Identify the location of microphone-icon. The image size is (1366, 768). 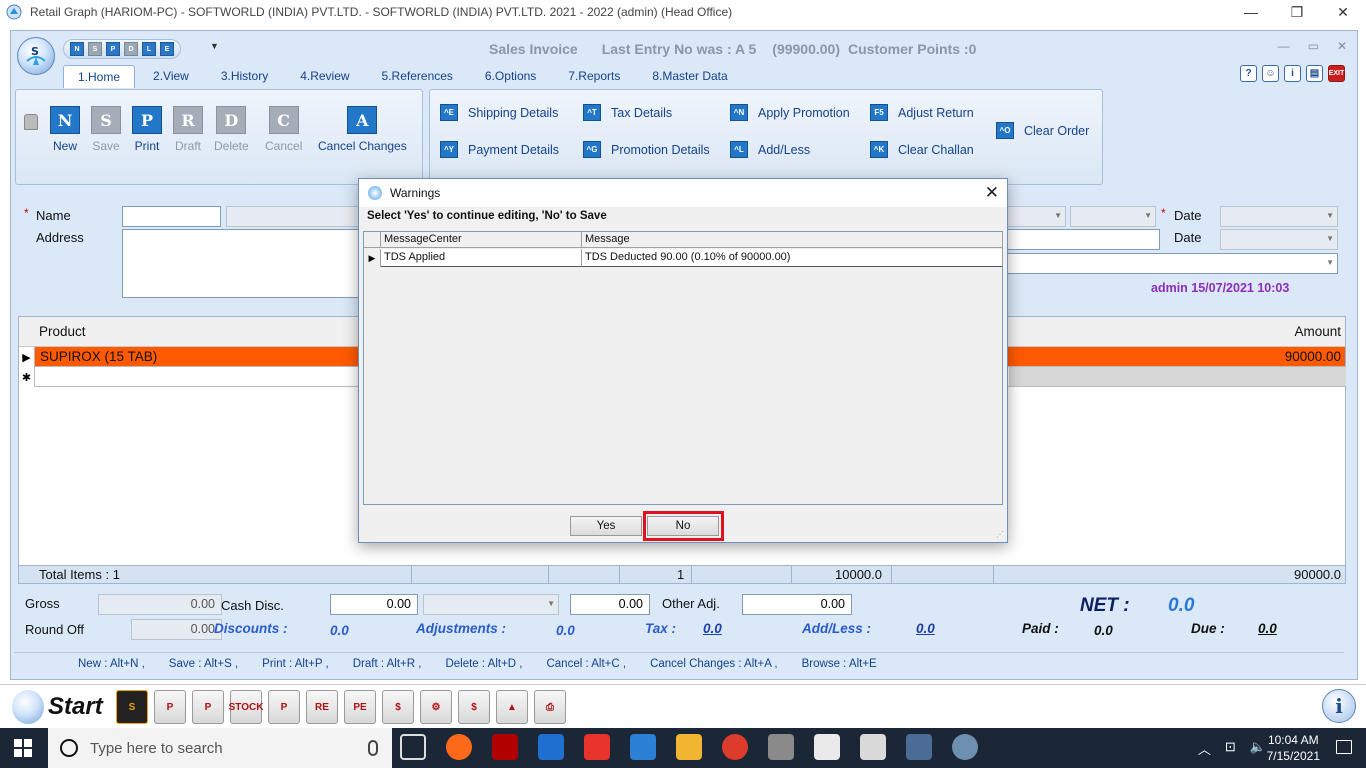
(373, 748).